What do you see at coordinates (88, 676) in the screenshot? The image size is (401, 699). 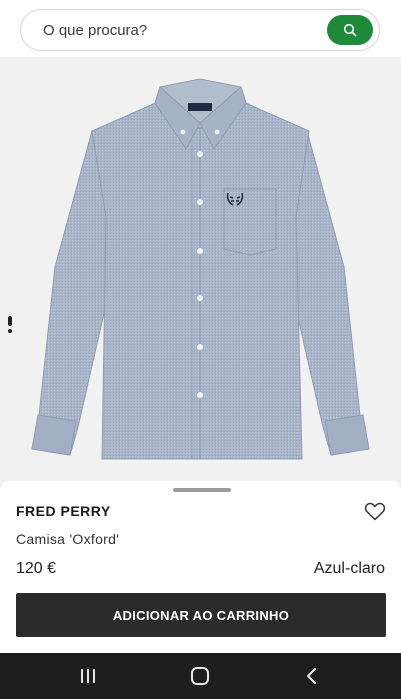 I see `recent-apps-icon` at bounding box center [88, 676].